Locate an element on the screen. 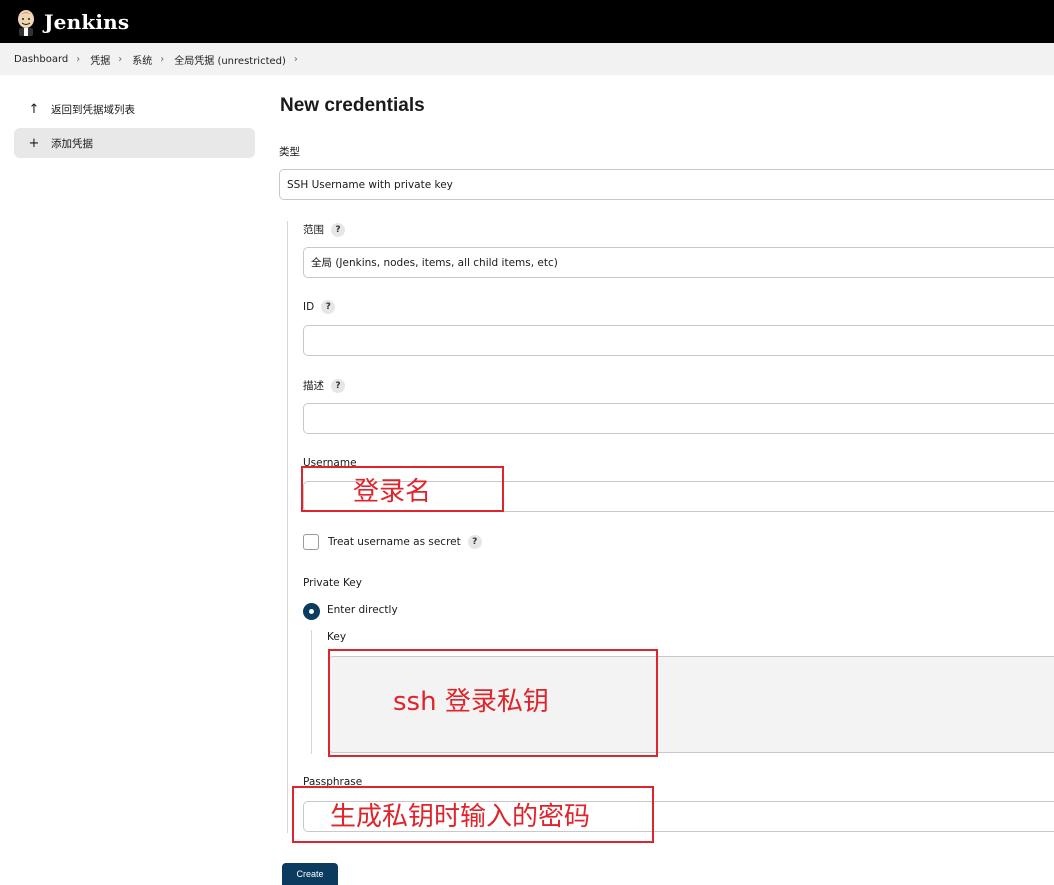  key-annotation: ssh 登录私钥 is located at coordinates (493, 703).